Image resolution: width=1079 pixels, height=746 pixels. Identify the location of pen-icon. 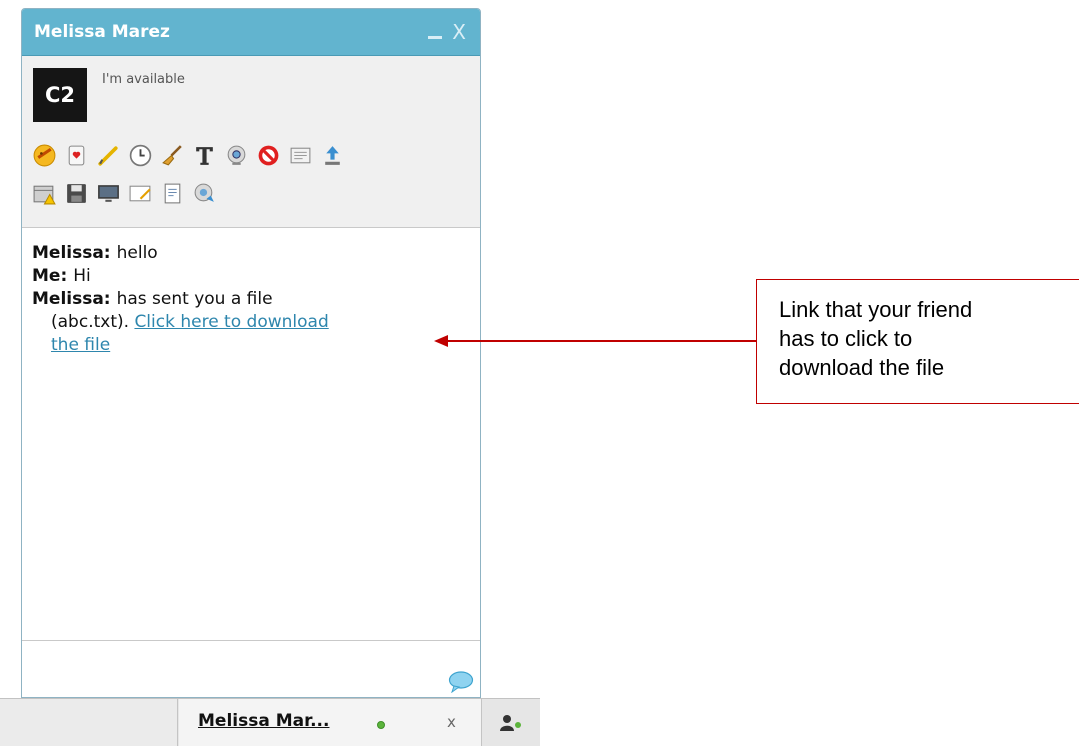
(108, 155).